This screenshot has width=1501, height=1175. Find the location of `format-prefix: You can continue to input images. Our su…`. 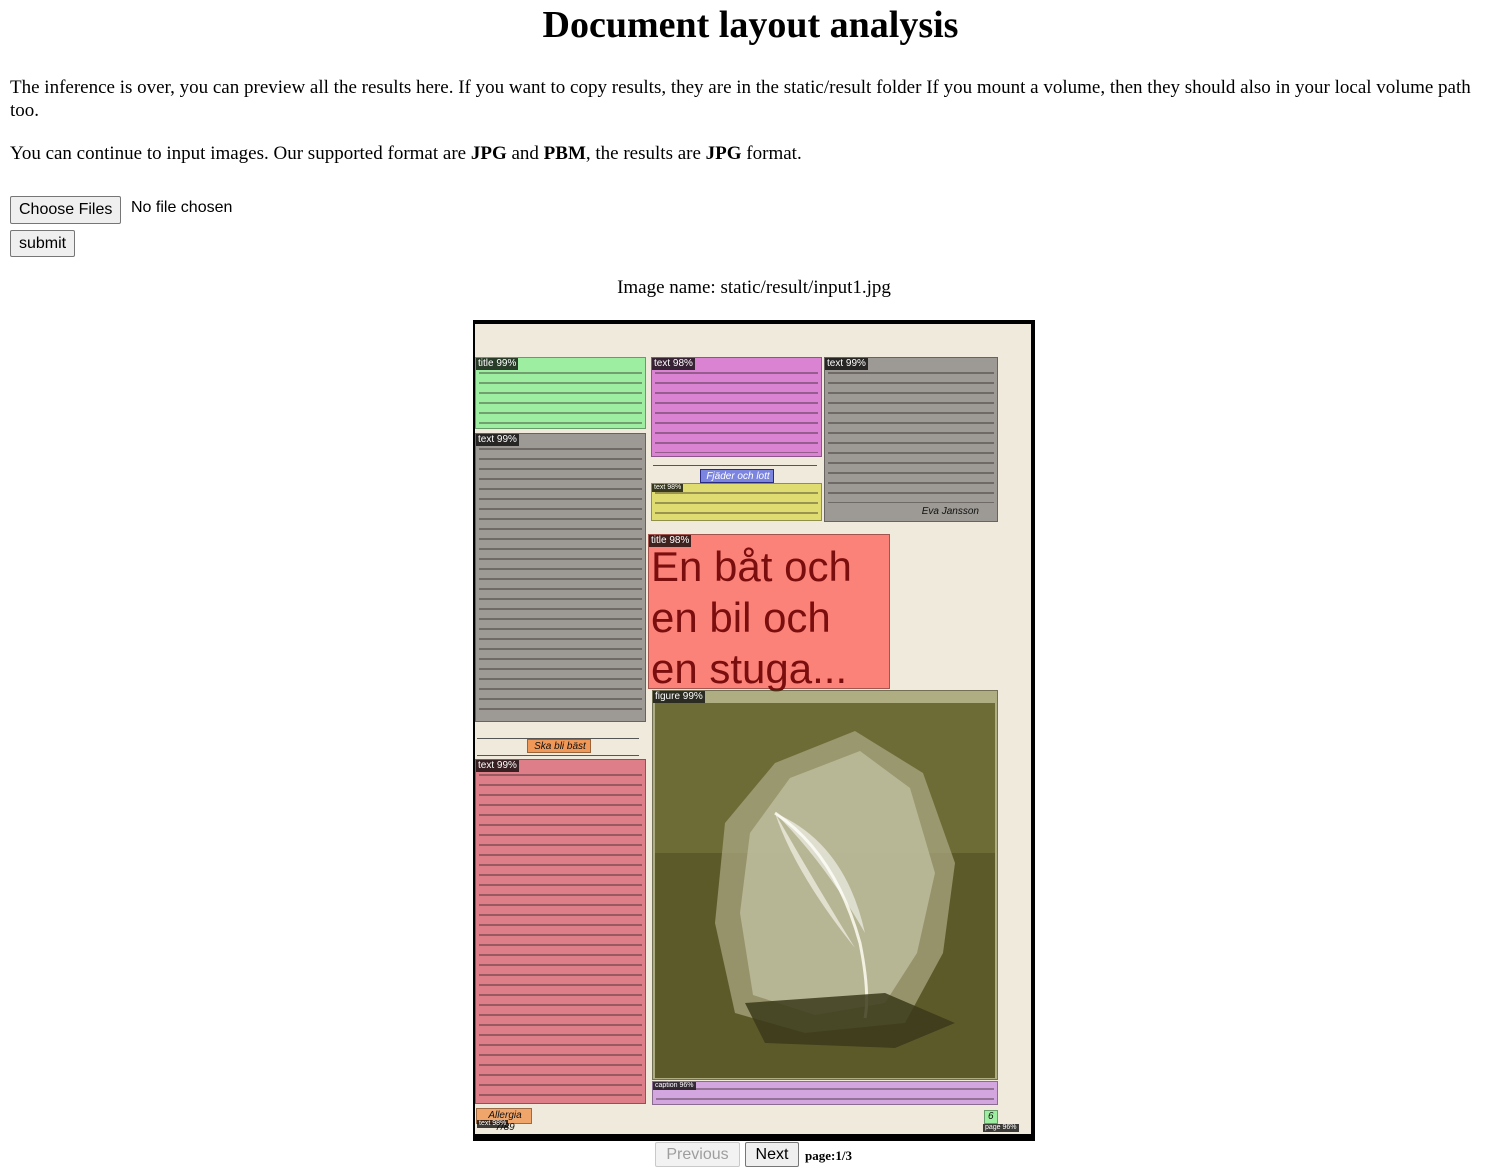

format-prefix: You can continue to input images. Our su… is located at coordinates (240, 153).